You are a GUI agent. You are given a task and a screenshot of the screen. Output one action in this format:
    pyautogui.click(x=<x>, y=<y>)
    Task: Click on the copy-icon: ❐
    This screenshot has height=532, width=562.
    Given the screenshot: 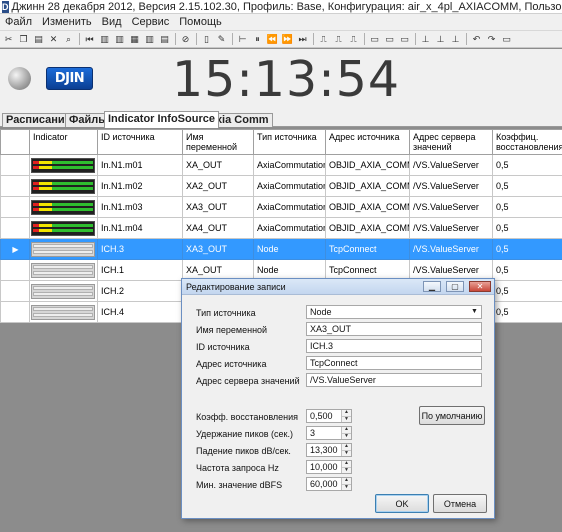 What is the action you would take?
    pyautogui.click(x=23, y=39)
    